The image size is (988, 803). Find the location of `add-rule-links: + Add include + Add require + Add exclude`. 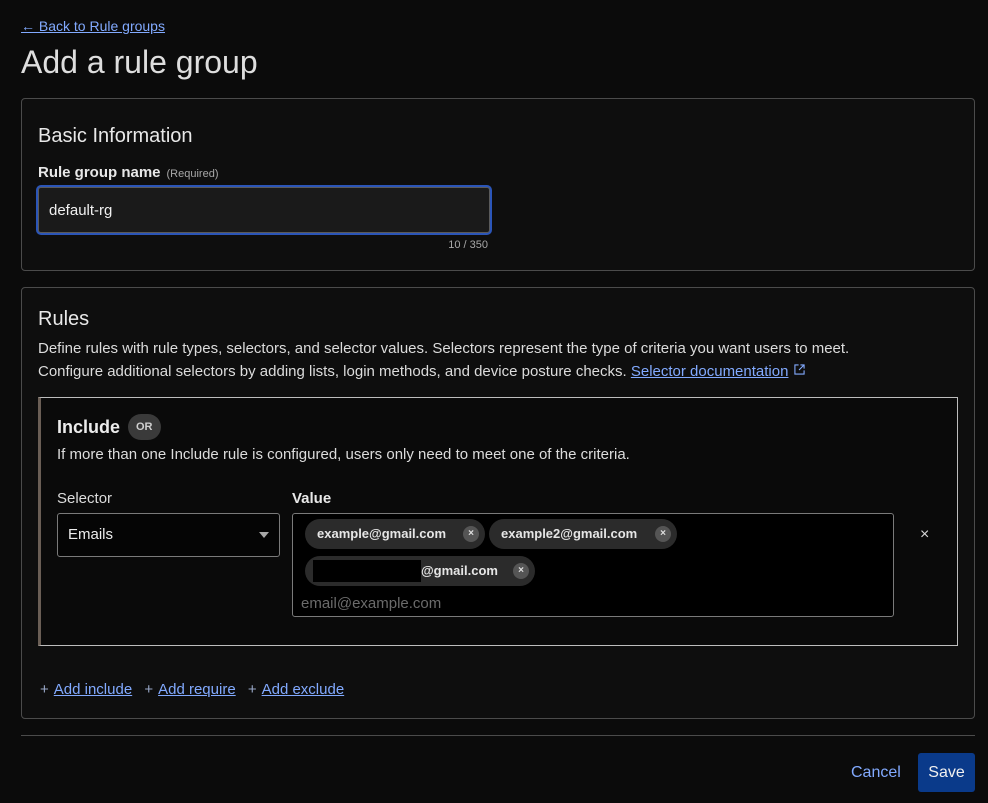

add-rule-links: + Add include + Add require + Add exclude is located at coordinates (196, 689).